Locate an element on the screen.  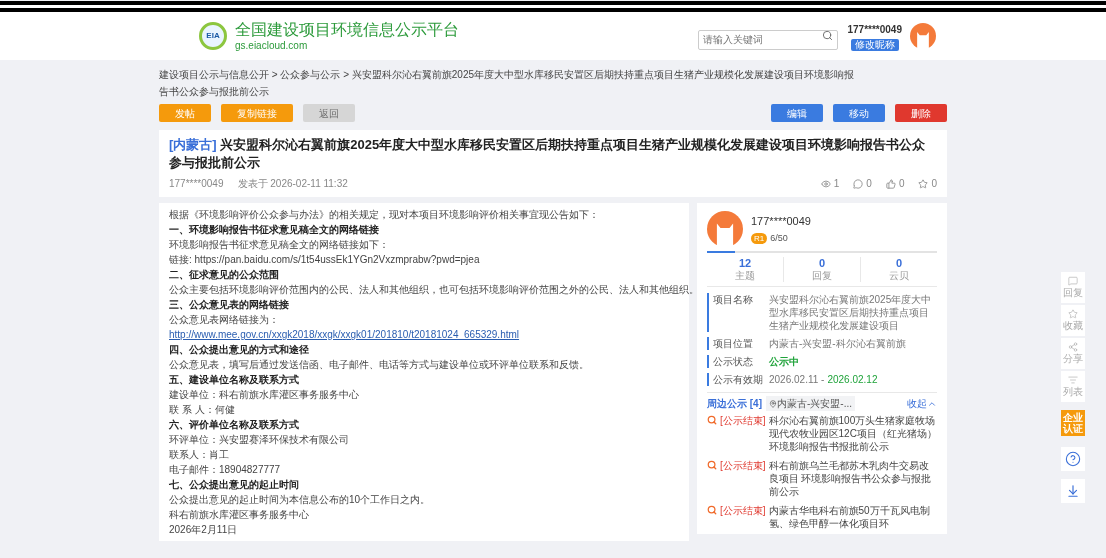
section-heading: 七、公众提出意见的起止时间 is located at coordinates (234, 485).